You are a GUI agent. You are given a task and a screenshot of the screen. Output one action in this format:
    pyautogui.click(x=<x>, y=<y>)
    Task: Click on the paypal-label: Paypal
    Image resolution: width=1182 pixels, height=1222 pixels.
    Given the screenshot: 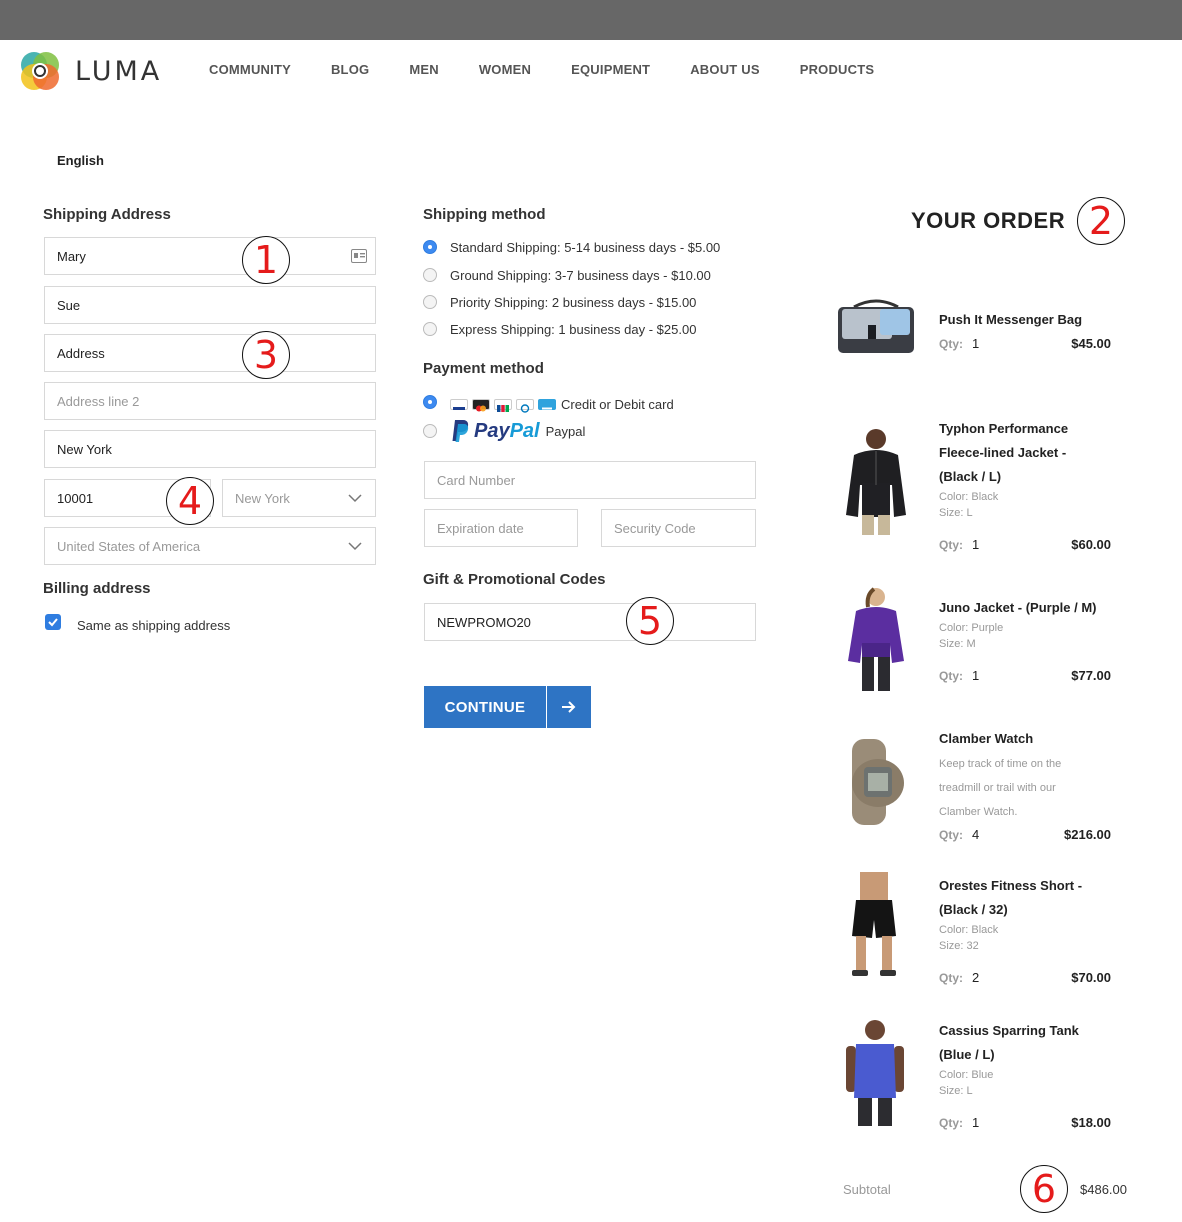 What is the action you would take?
    pyautogui.click(x=565, y=431)
    